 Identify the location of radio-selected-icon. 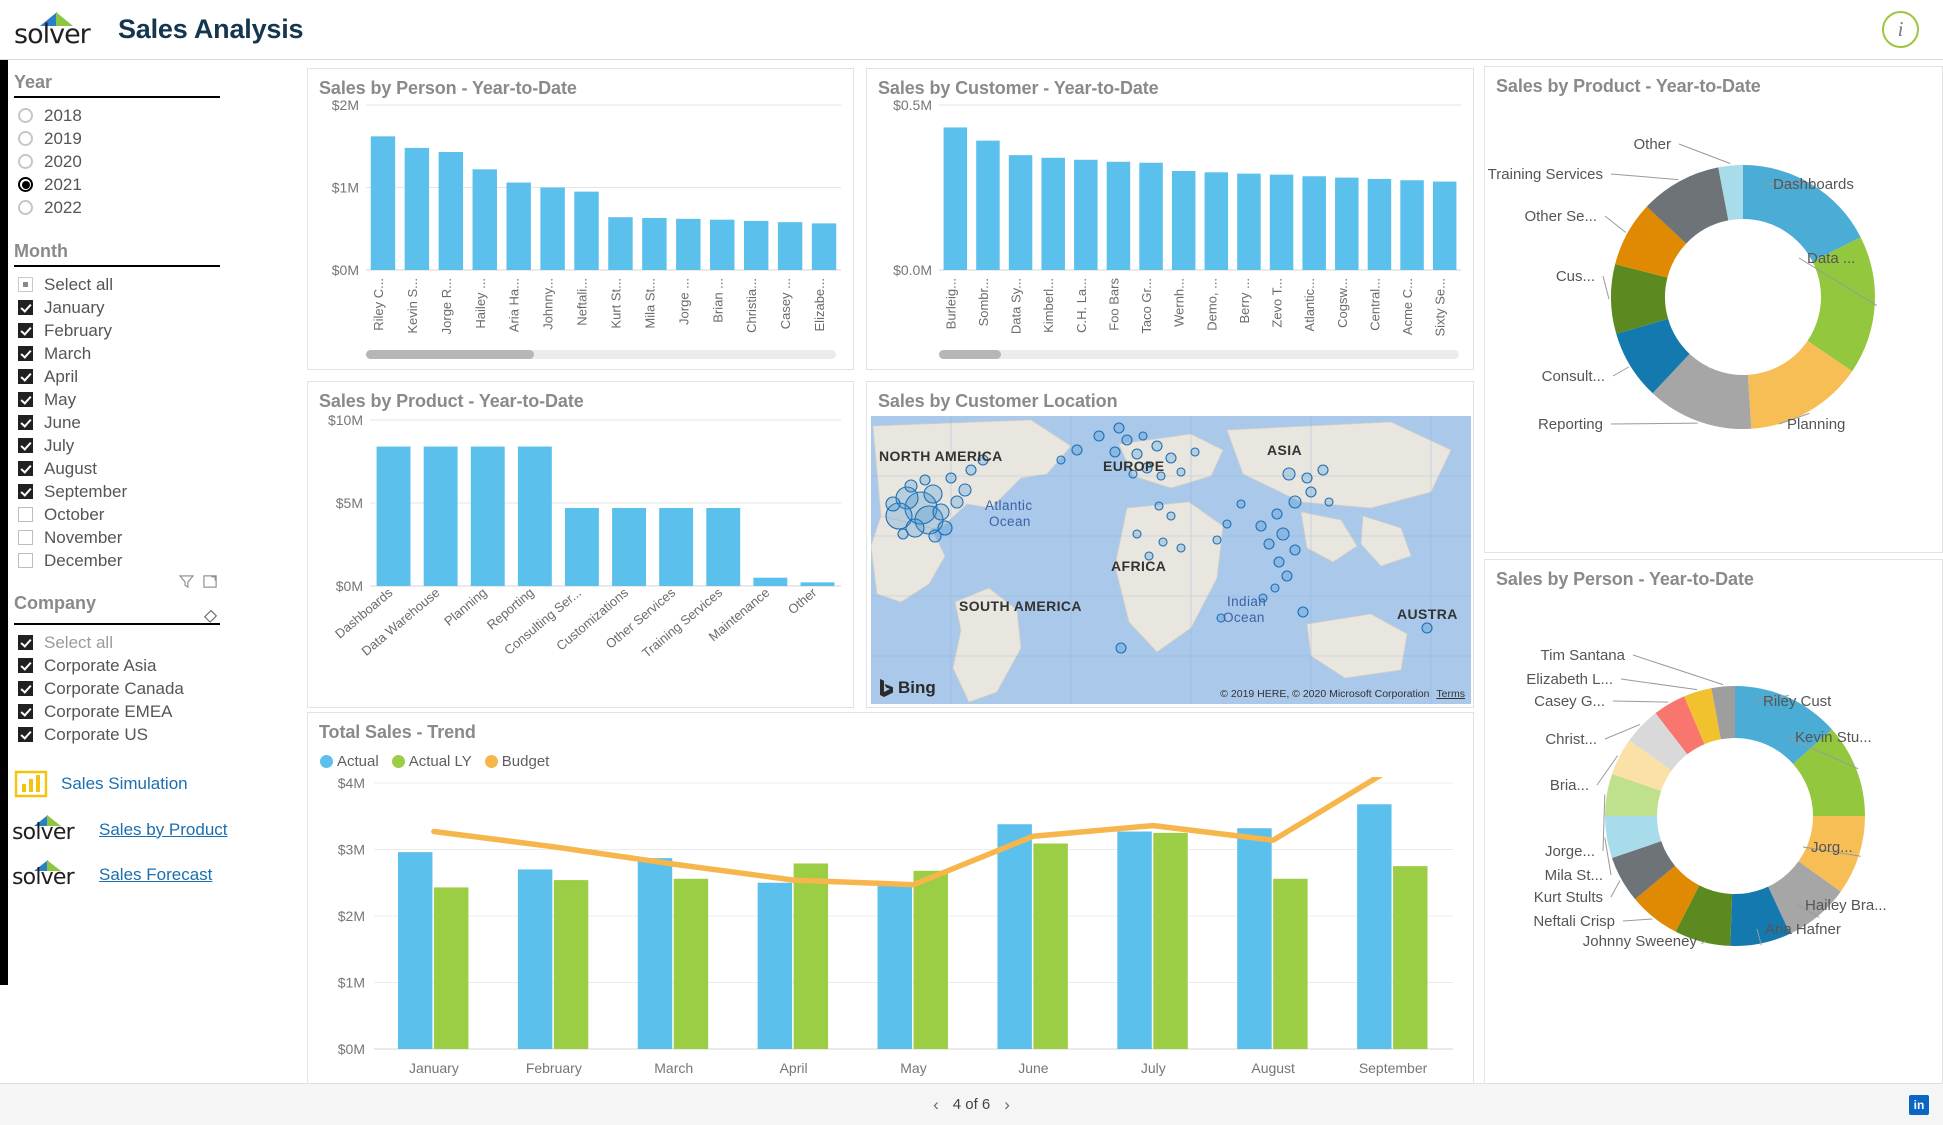
(25, 184).